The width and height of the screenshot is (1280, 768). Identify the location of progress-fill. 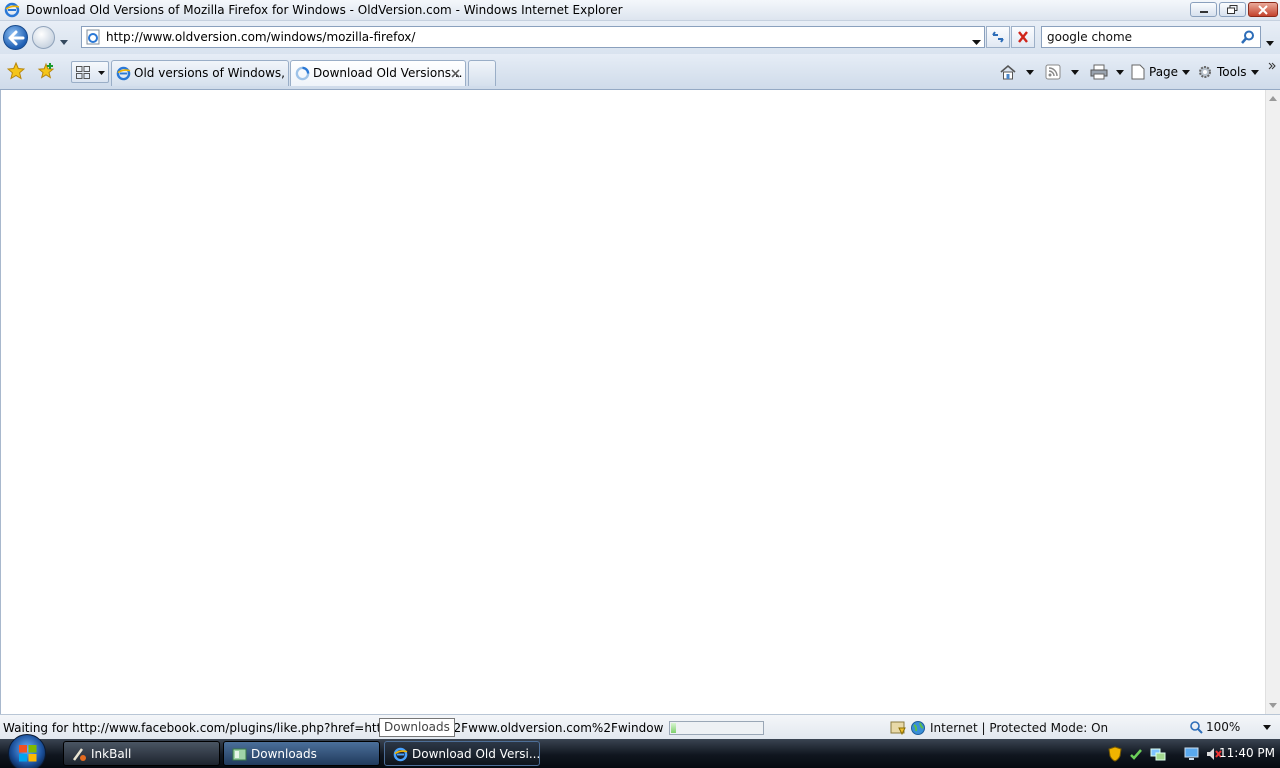
(673, 728).